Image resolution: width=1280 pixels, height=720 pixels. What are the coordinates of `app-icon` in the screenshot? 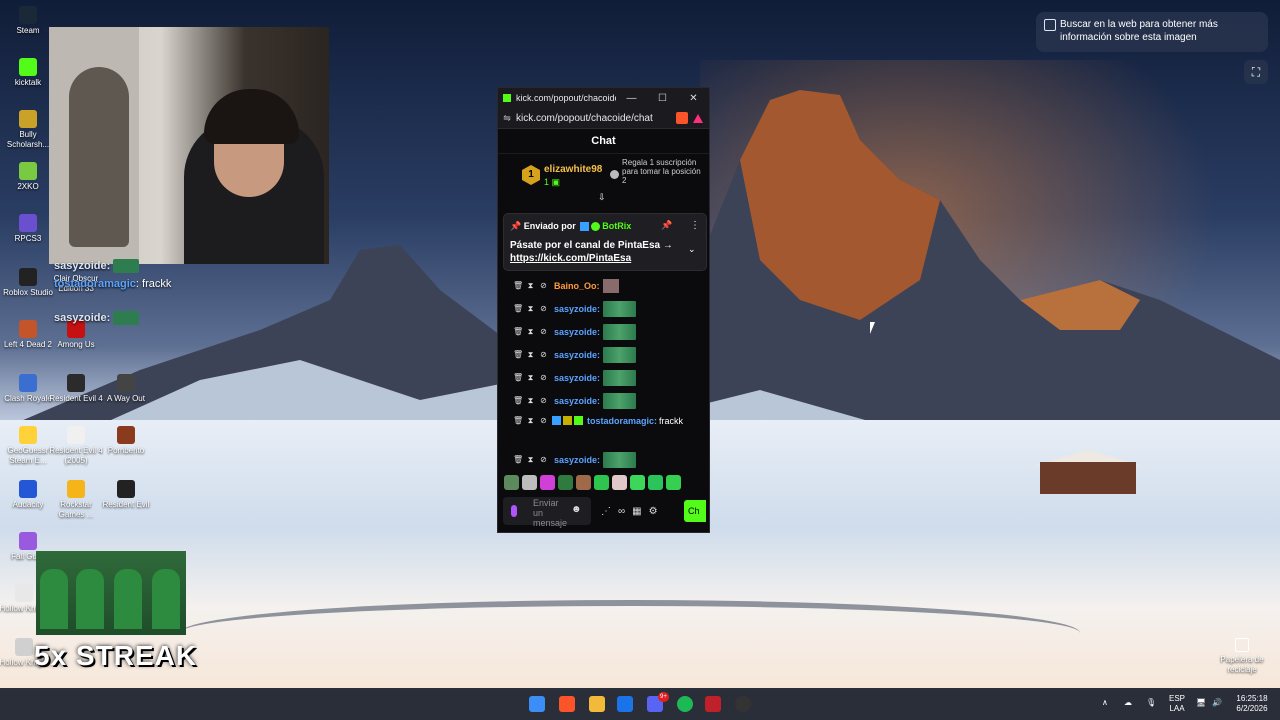 It's located at (713, 704).